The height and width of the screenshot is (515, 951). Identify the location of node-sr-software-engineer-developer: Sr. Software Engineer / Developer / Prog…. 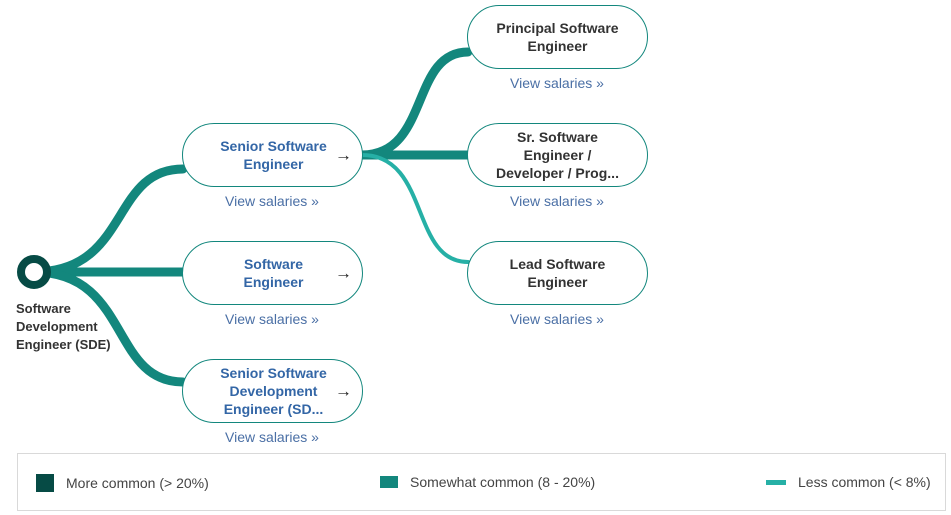
(557, 155).